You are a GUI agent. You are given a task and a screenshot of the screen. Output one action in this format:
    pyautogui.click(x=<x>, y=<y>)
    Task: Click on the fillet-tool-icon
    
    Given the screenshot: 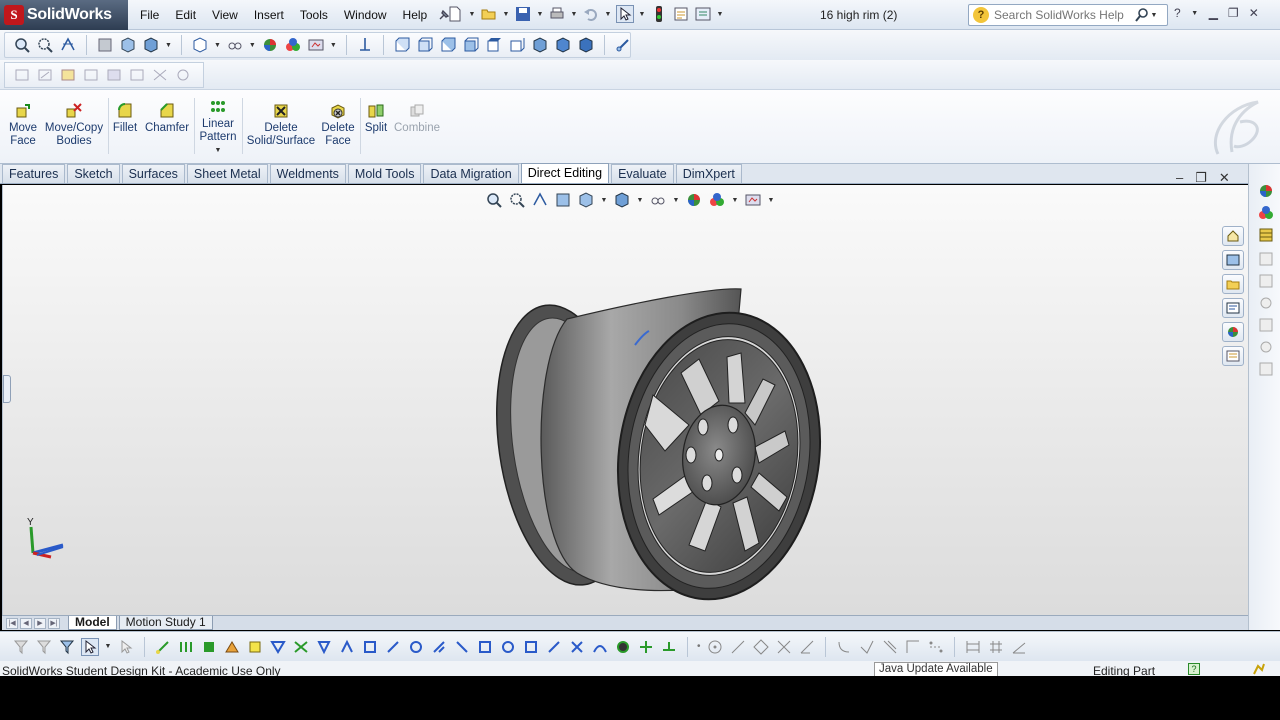 What is the action you would take?
    pyautogui.click(x=393, y=647)
    